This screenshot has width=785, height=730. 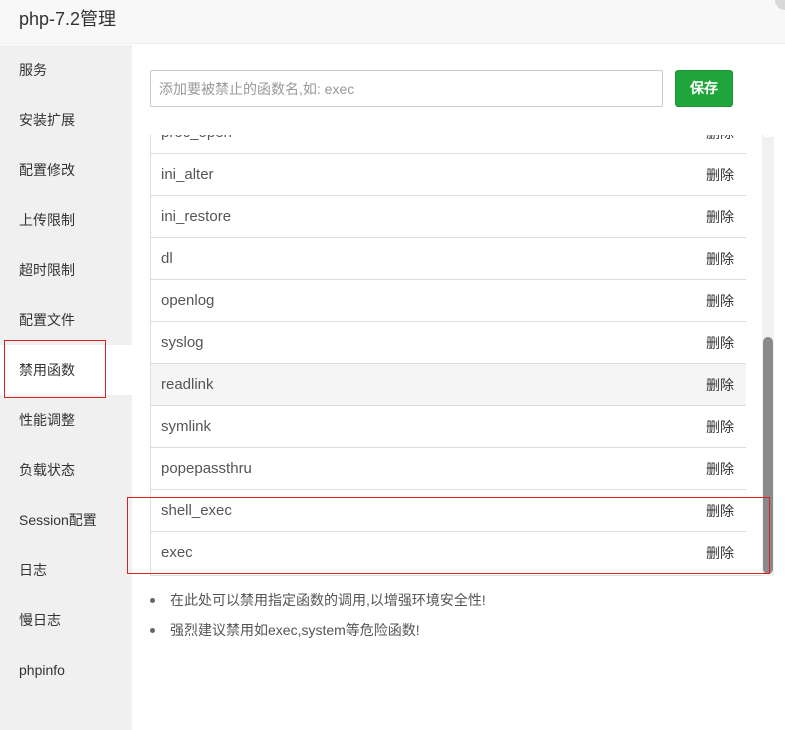 What do you see at coordinates (448, 427) in the screenshot?
I see `table-row: symlink 删除` at bounding box center [448, 427].